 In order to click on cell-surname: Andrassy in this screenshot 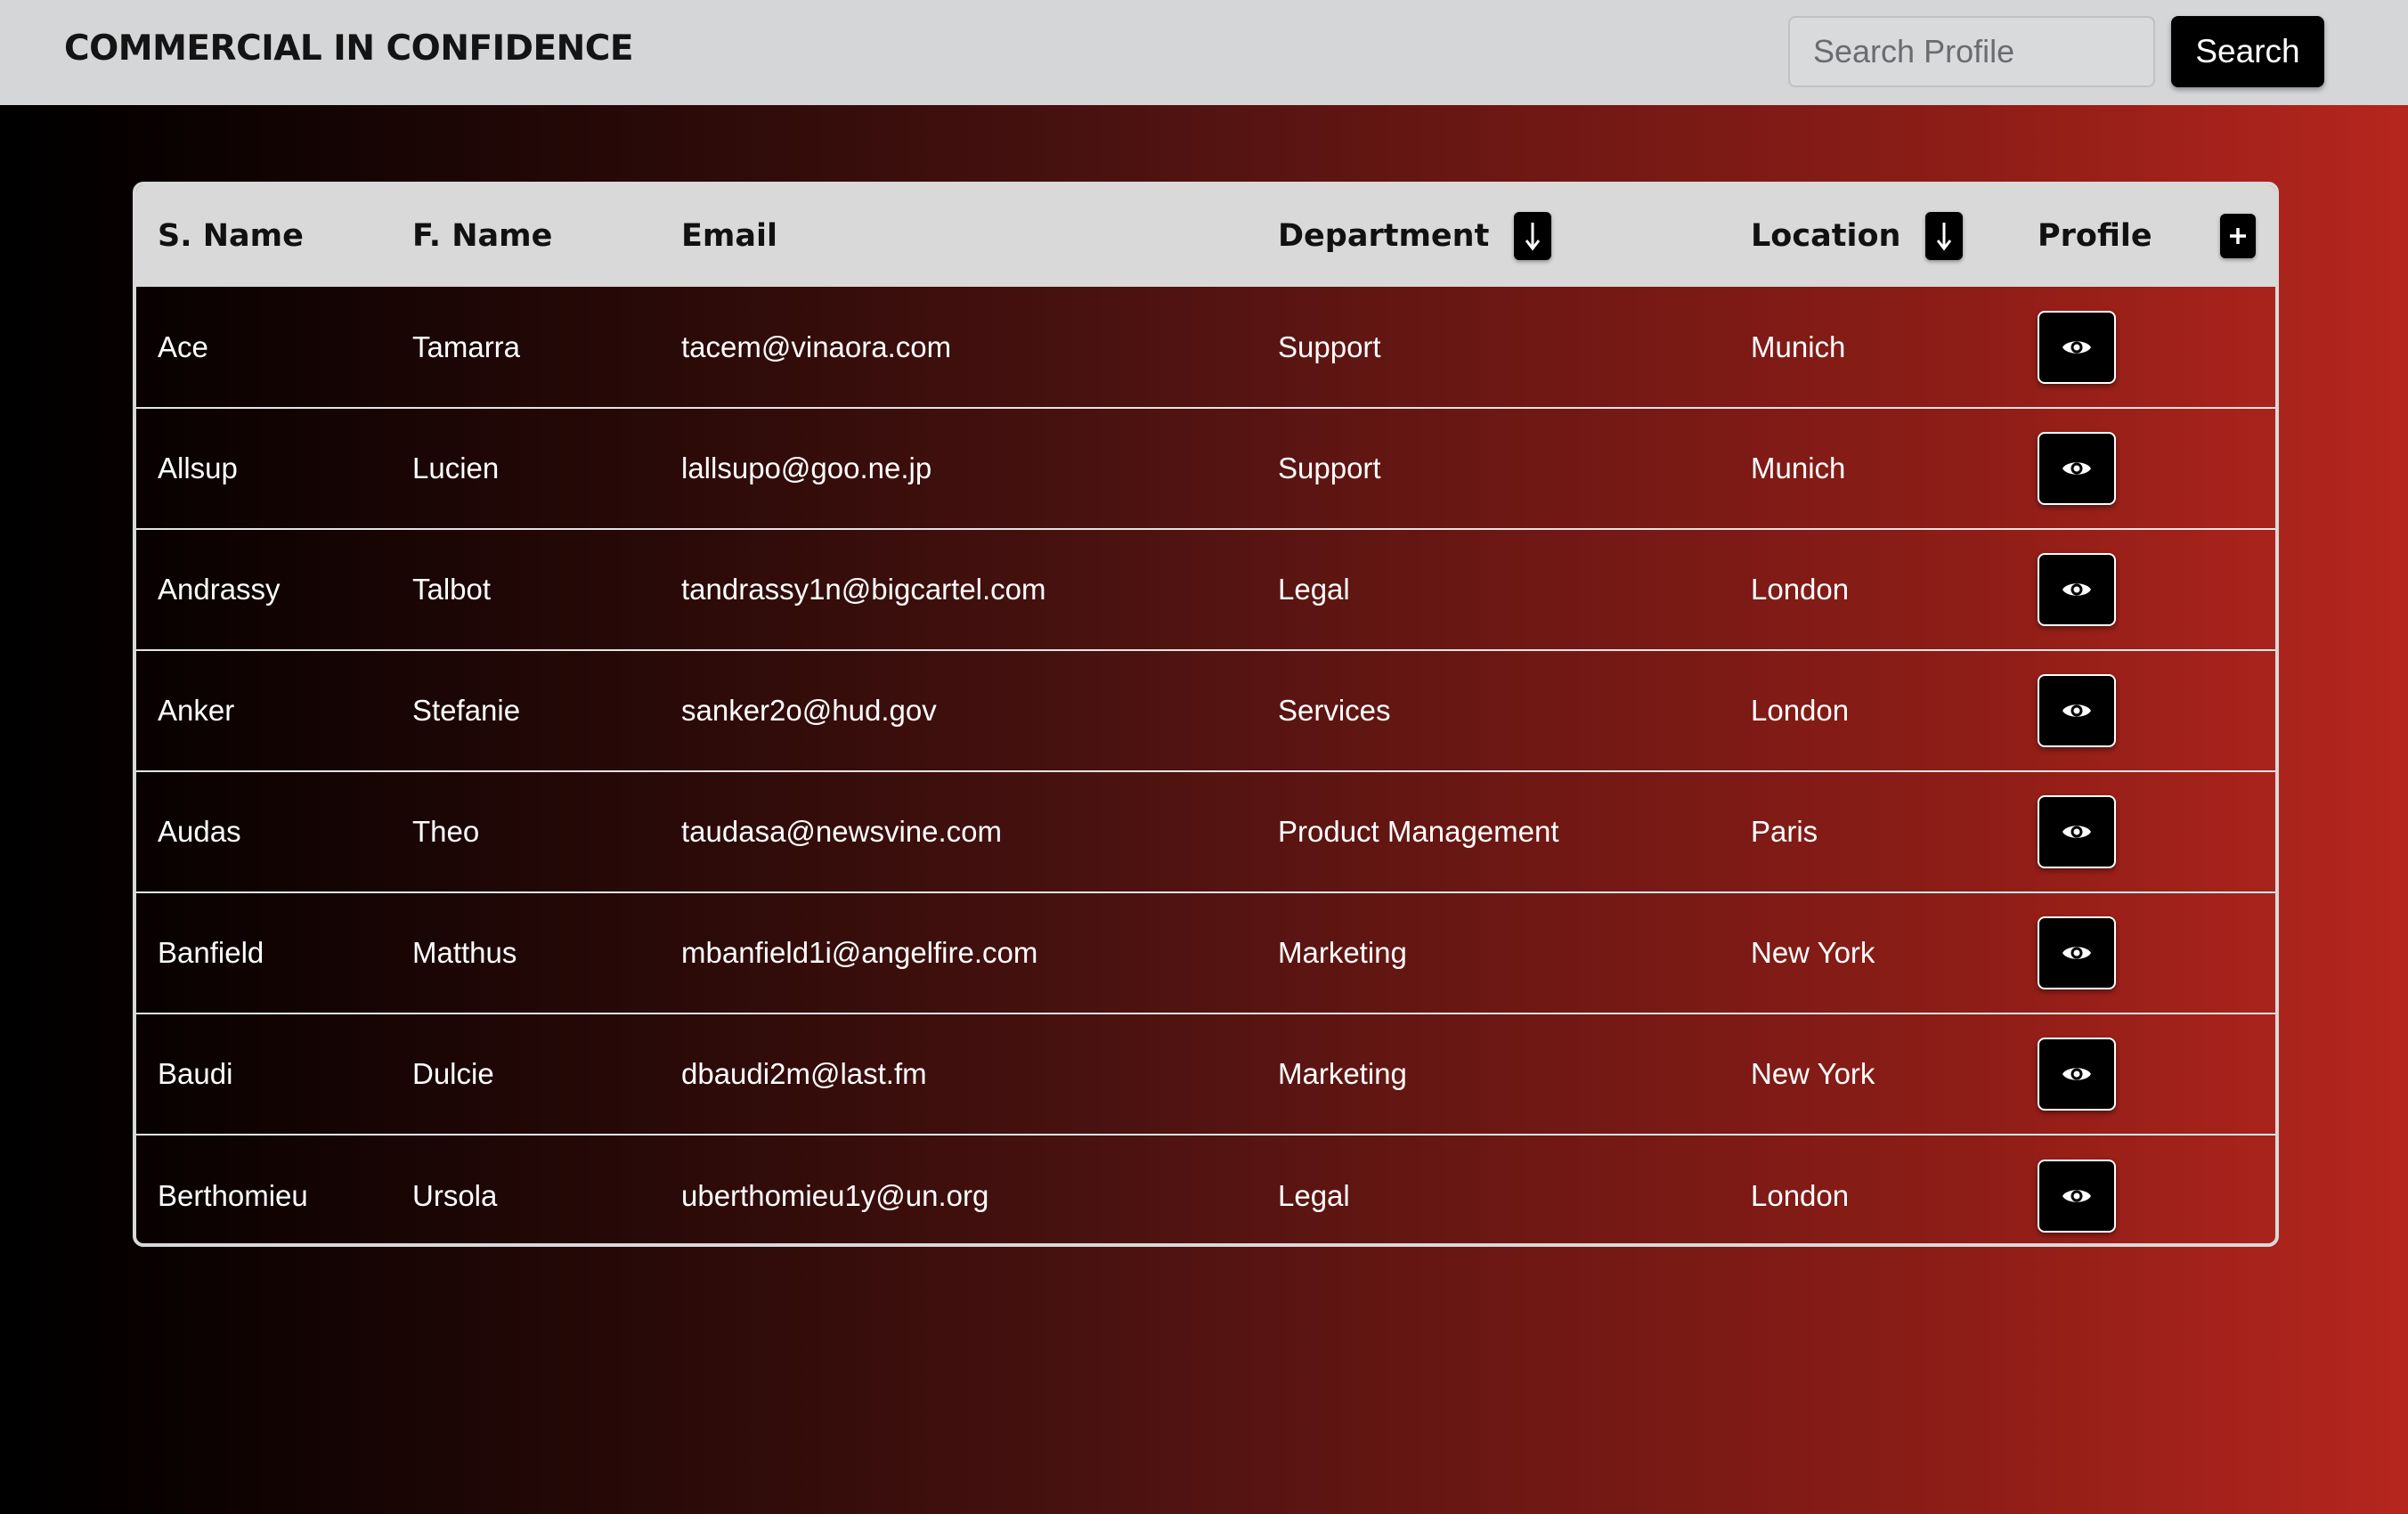, I will do `click(219, 589)`.